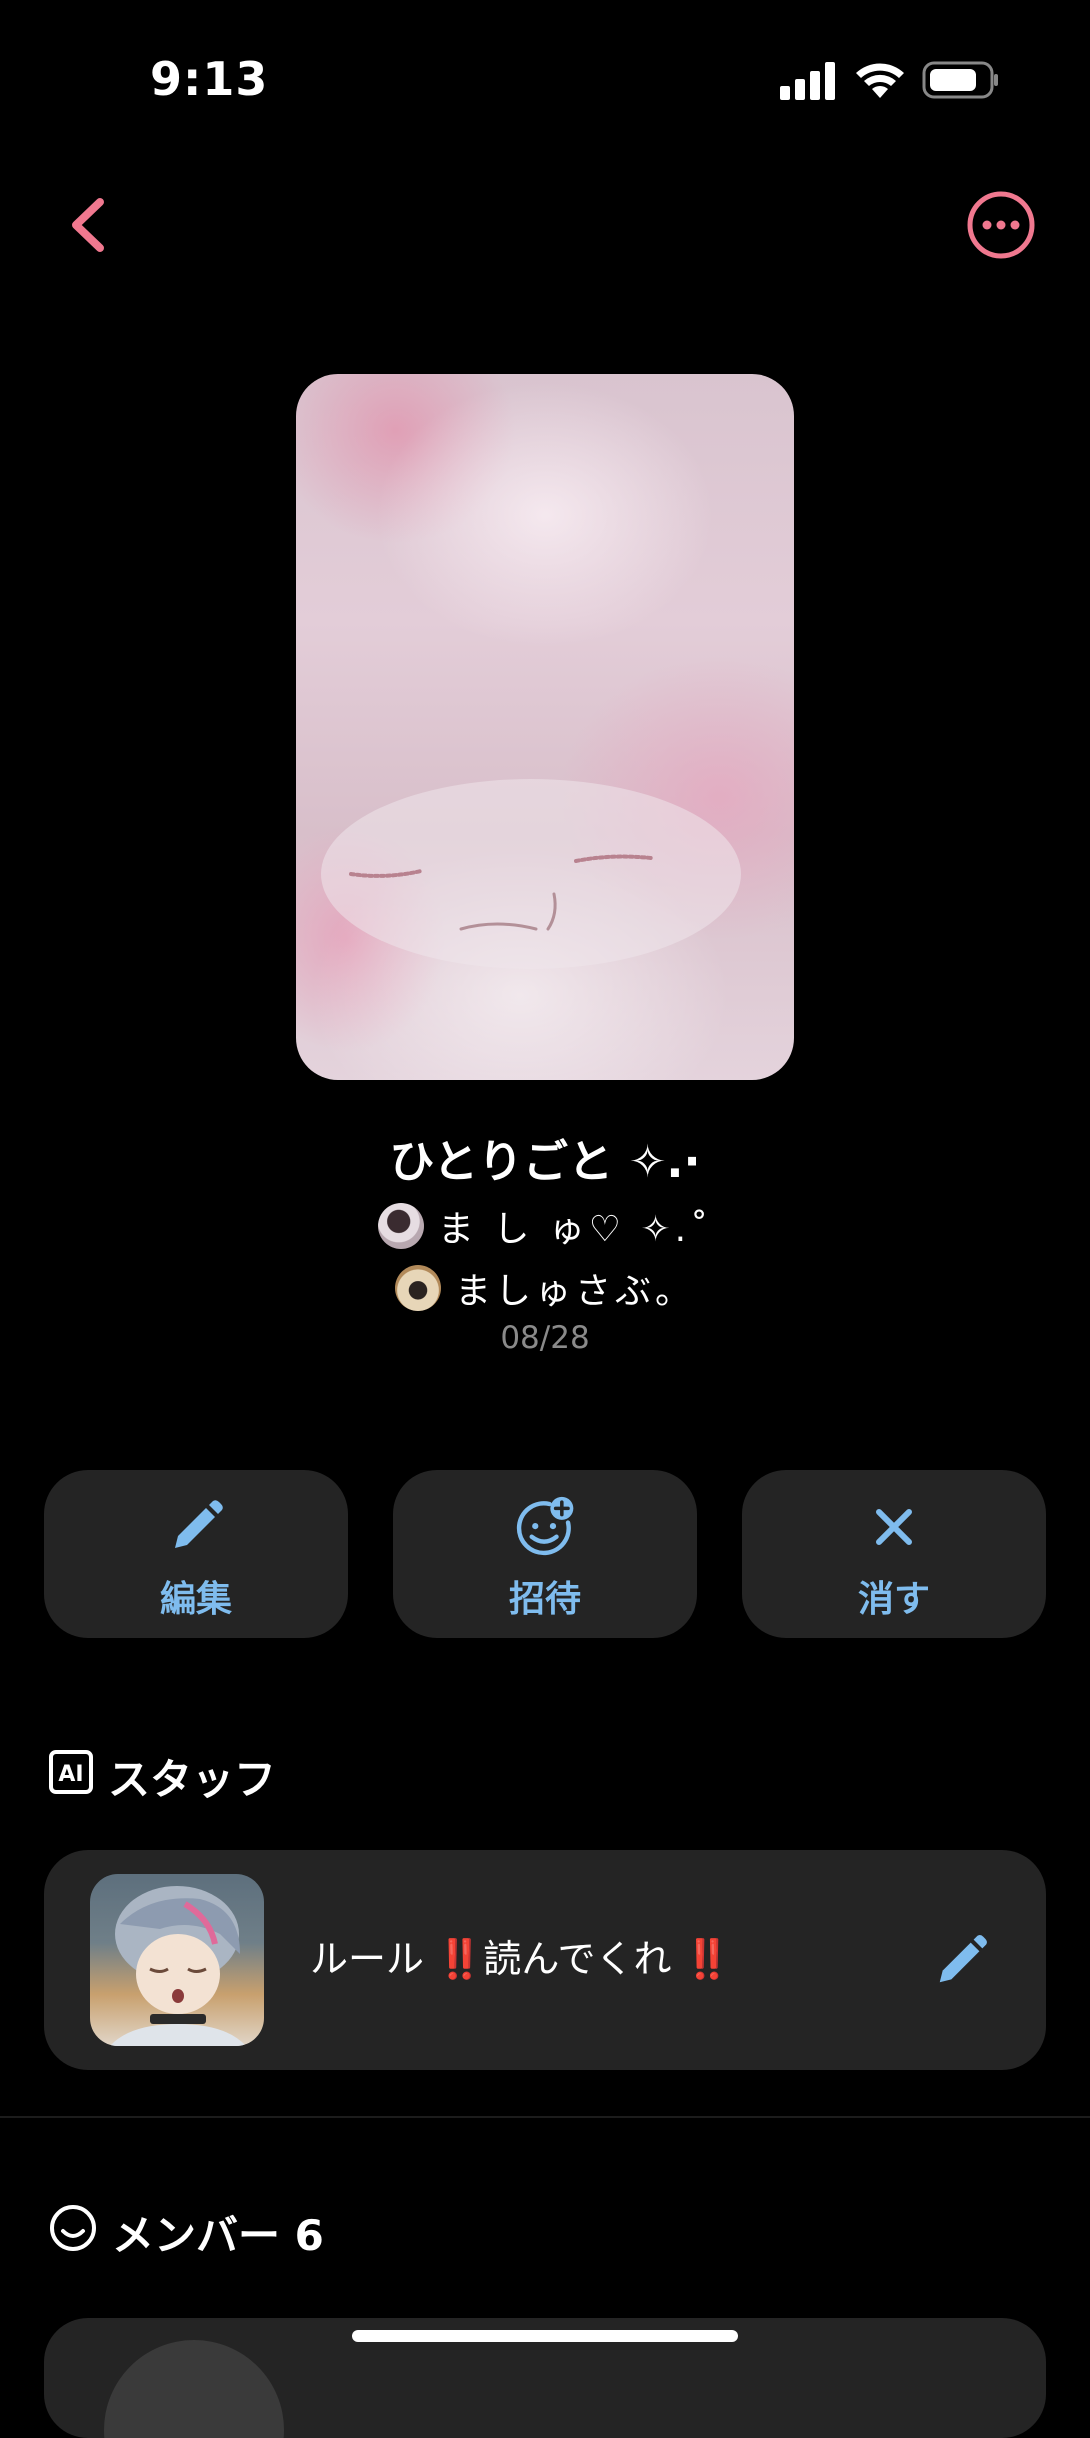 Image resolution: width=1090 pixels, height=2438 pixels. What do you see at coordinates (209, 79) in the screenshot?
I see `status-time: 9:13` at bounding box center [209, 79].